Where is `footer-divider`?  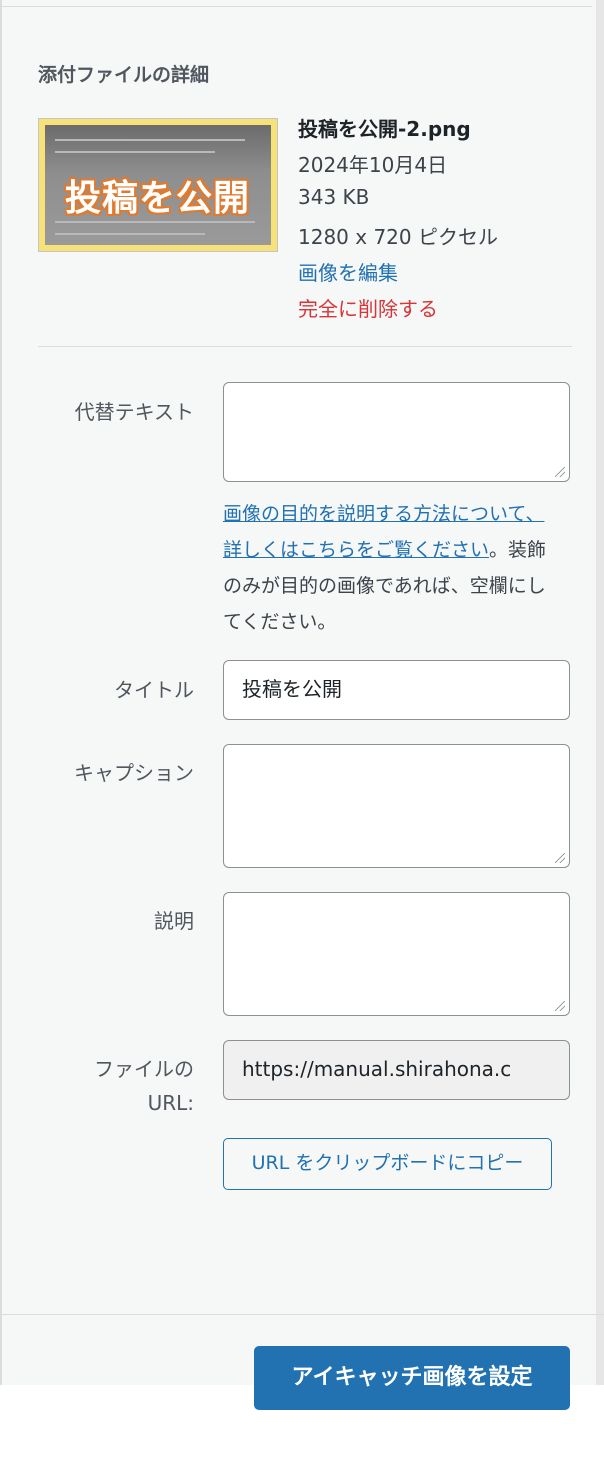 footer-divider is located at coordinates (302, 1314).